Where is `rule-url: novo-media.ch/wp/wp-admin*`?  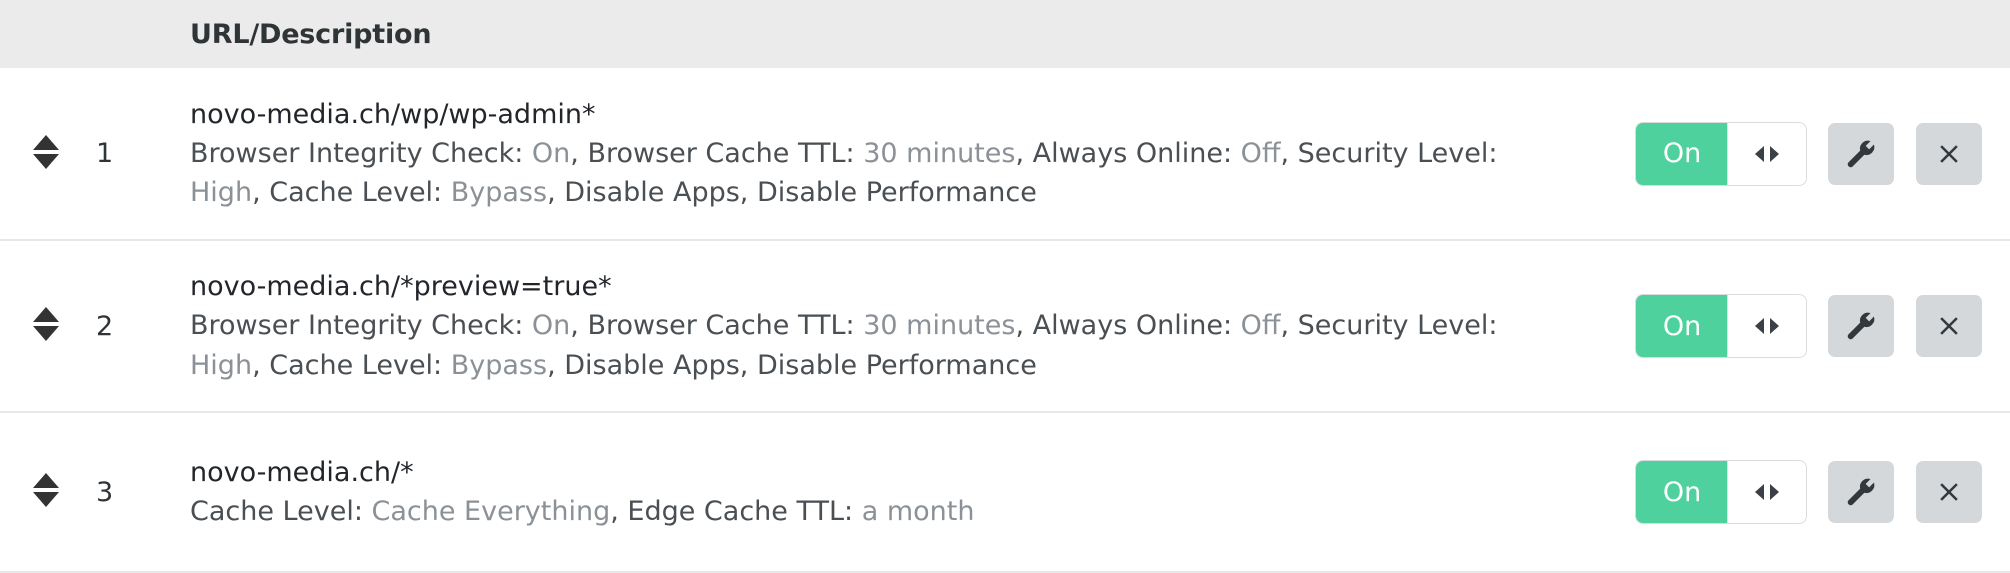
rule-url: novo-media.ch/wp/wp-admin* is located at coordinates (393, 114).